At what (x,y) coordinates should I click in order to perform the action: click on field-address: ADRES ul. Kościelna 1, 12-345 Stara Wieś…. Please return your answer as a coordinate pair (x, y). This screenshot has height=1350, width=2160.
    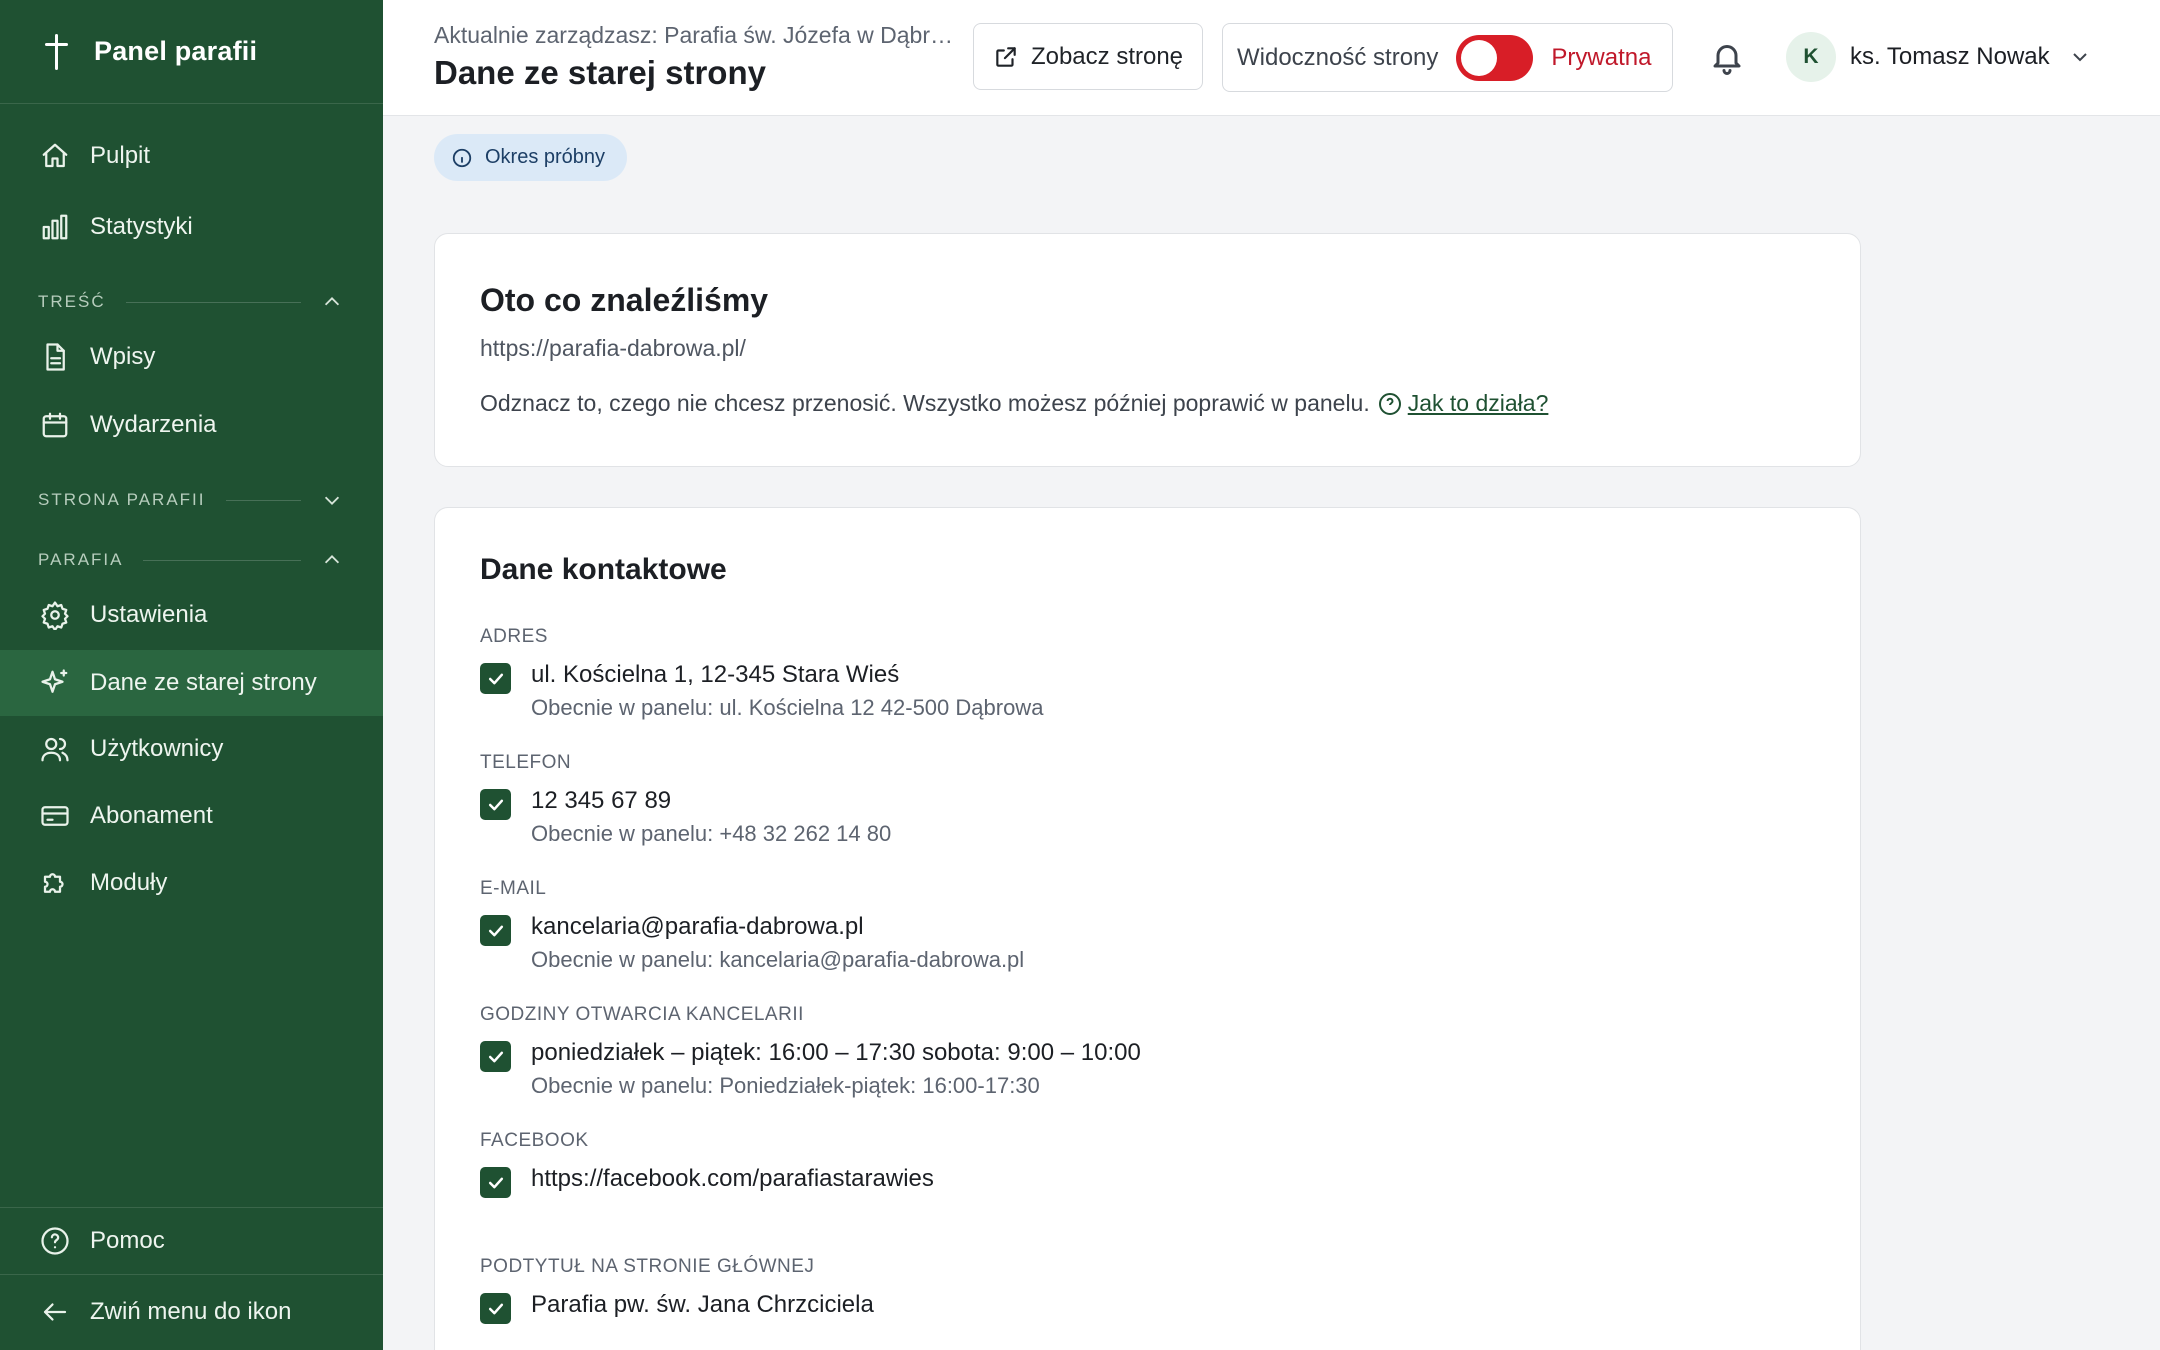
    Looking at the image, I should click on (761, 675).